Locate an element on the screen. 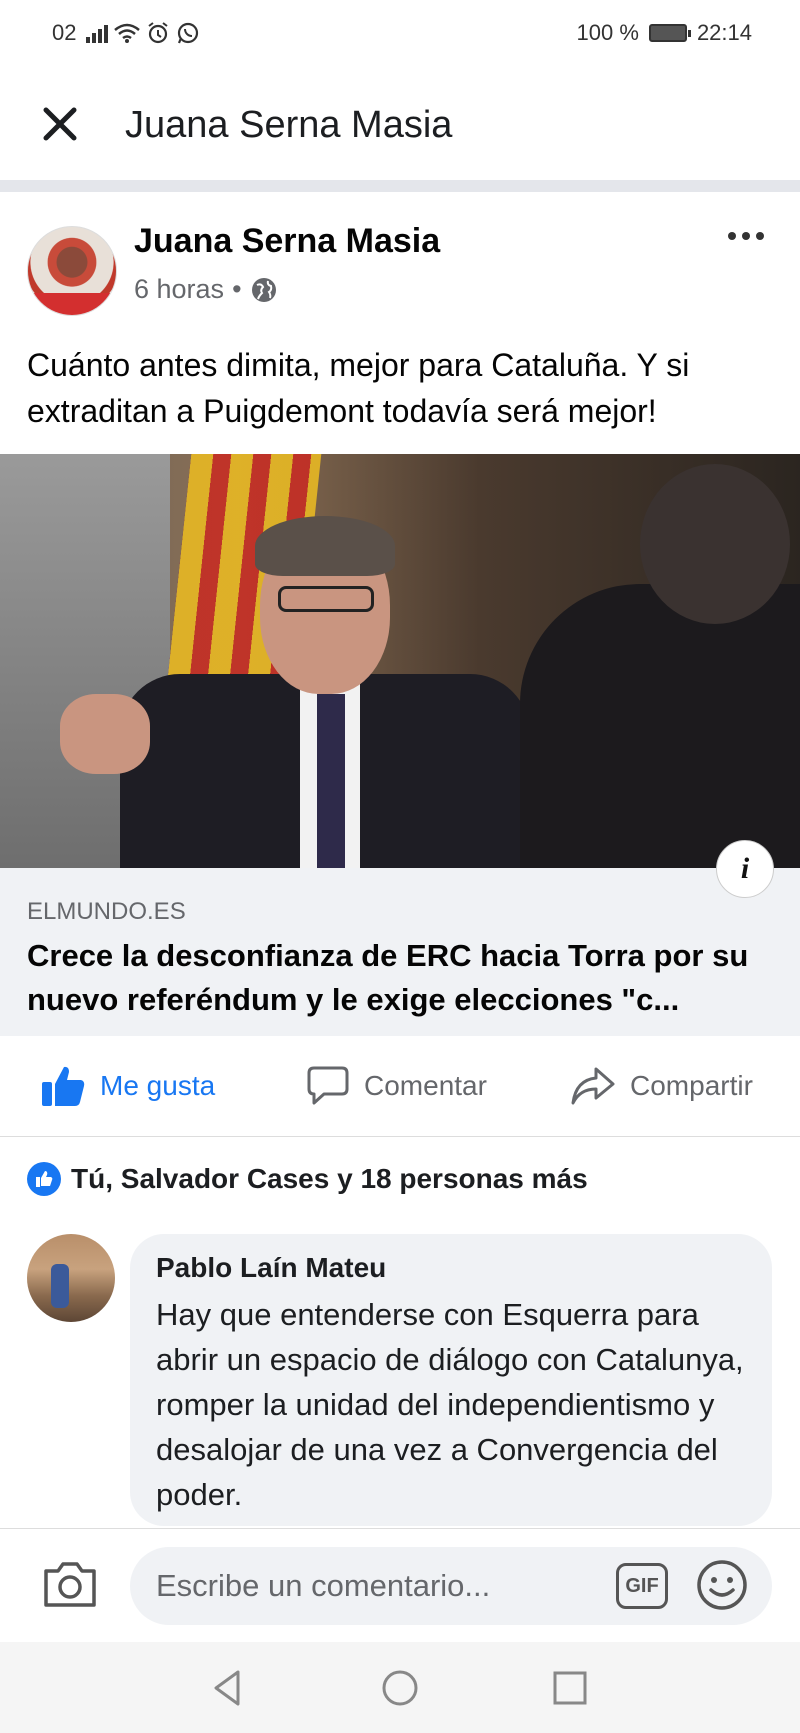  carrier-label: 02 is located at coordinates (64, 32).